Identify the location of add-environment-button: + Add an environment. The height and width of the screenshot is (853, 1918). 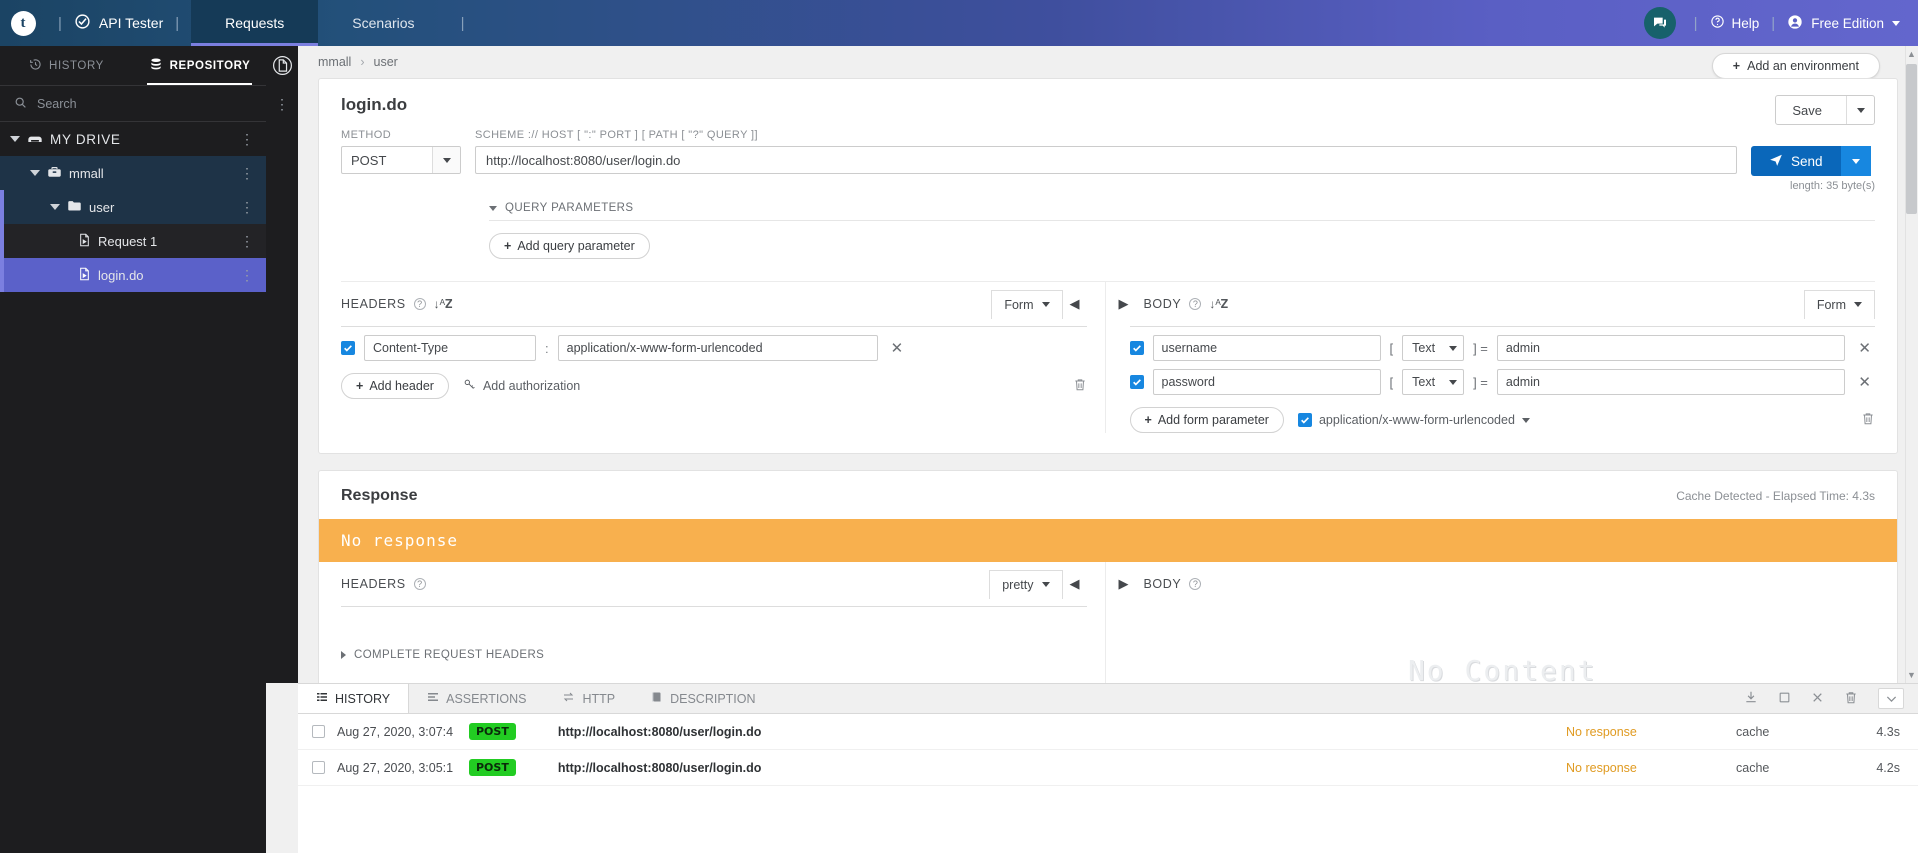
(1795, 66).